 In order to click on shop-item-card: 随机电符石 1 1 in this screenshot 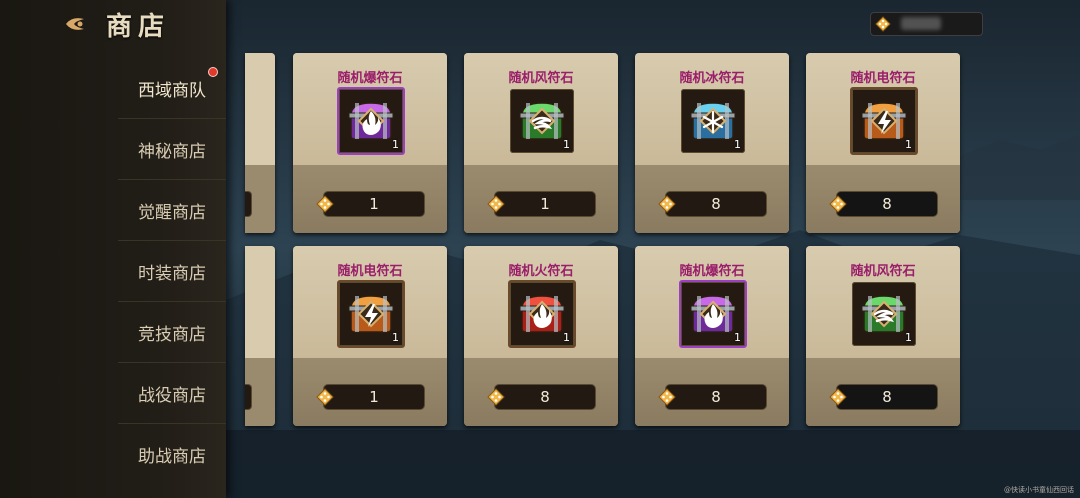, I will do `click(370, 336)`.